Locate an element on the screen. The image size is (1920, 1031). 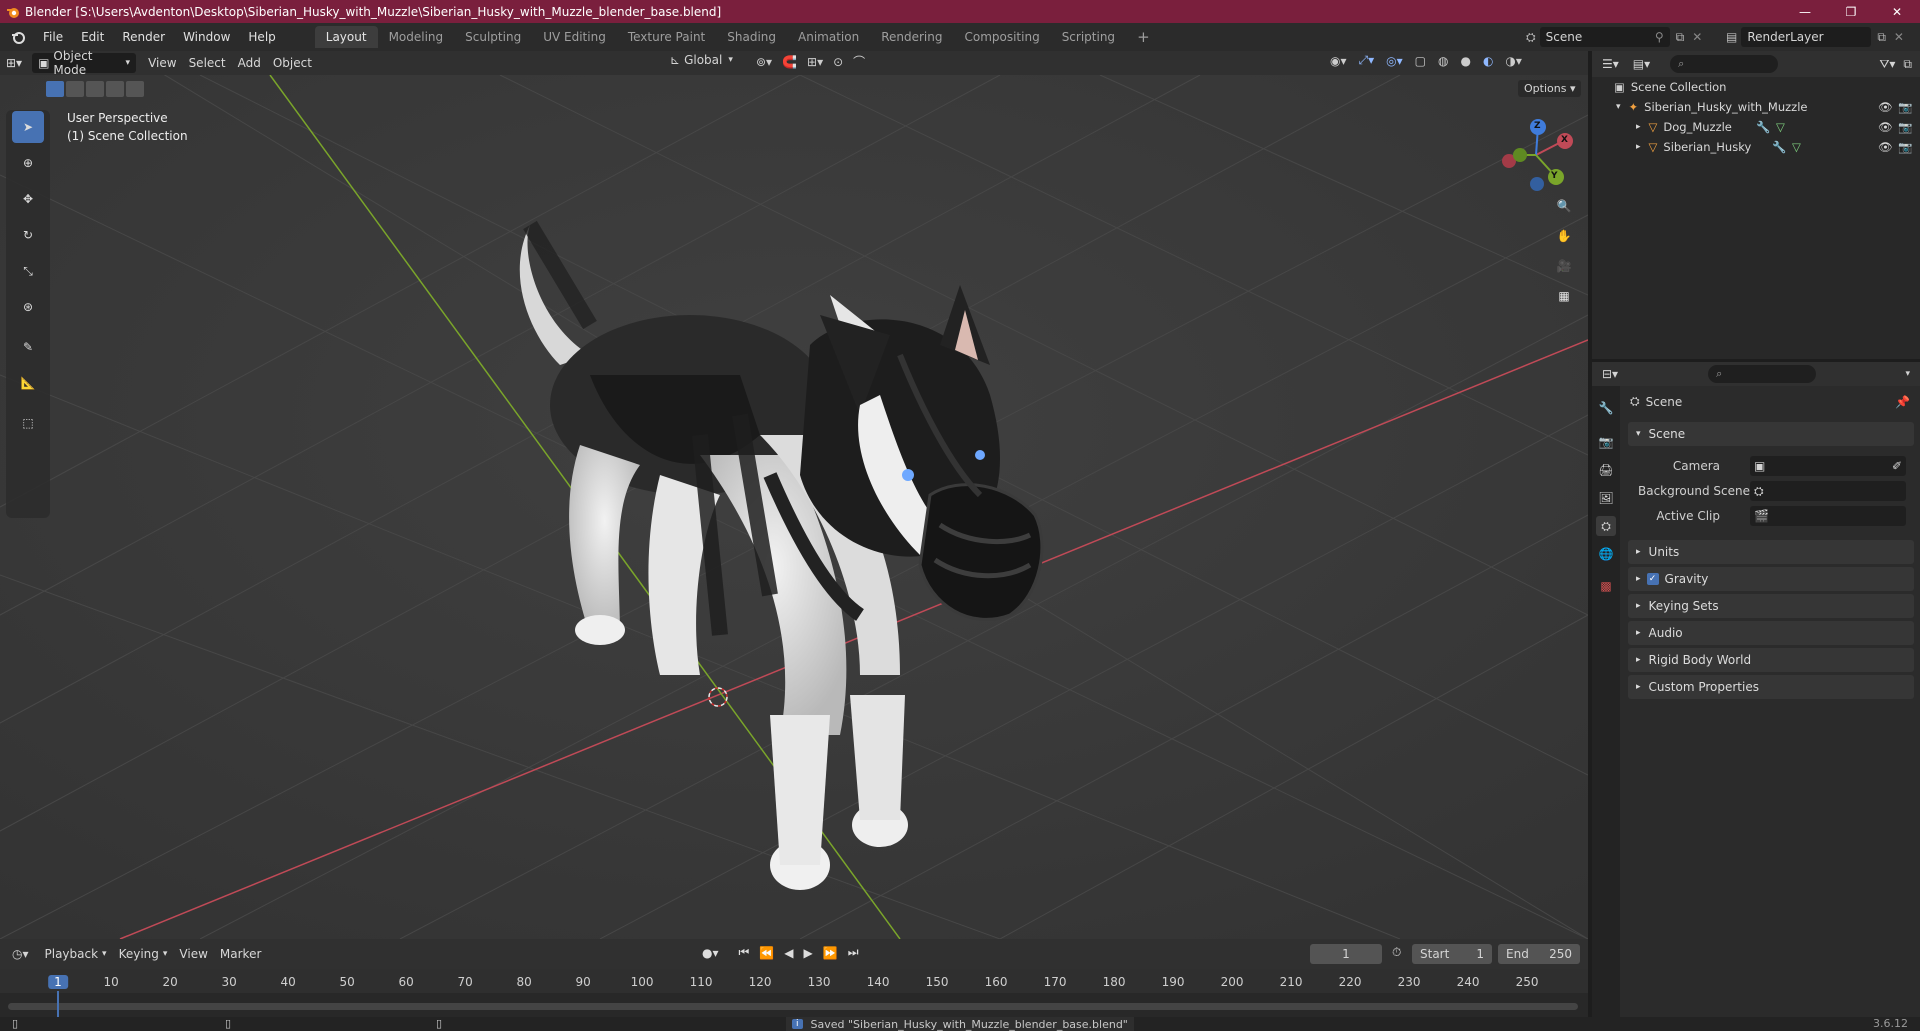
camera-field: ▣ ✐ is located at coordinates (1828, 466).